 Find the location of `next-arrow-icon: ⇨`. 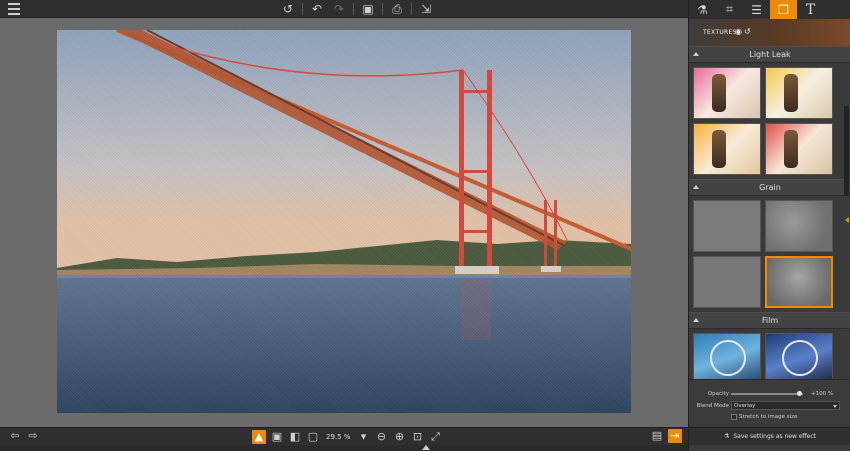

next-arrow-icon: ⇨ is located at coordinates (33, 436).